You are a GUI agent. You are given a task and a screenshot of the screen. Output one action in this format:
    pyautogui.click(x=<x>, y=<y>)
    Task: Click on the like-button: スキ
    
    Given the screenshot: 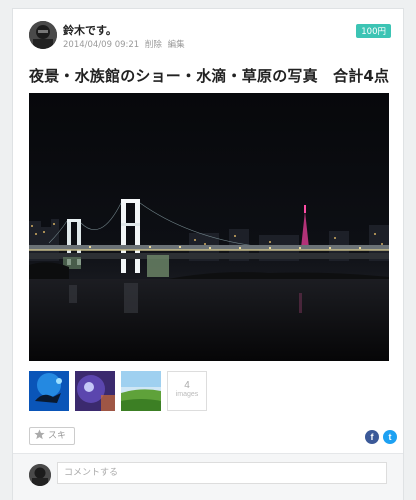 What is the action you would take?
    pyautogui.click(x=52, y=436)
    